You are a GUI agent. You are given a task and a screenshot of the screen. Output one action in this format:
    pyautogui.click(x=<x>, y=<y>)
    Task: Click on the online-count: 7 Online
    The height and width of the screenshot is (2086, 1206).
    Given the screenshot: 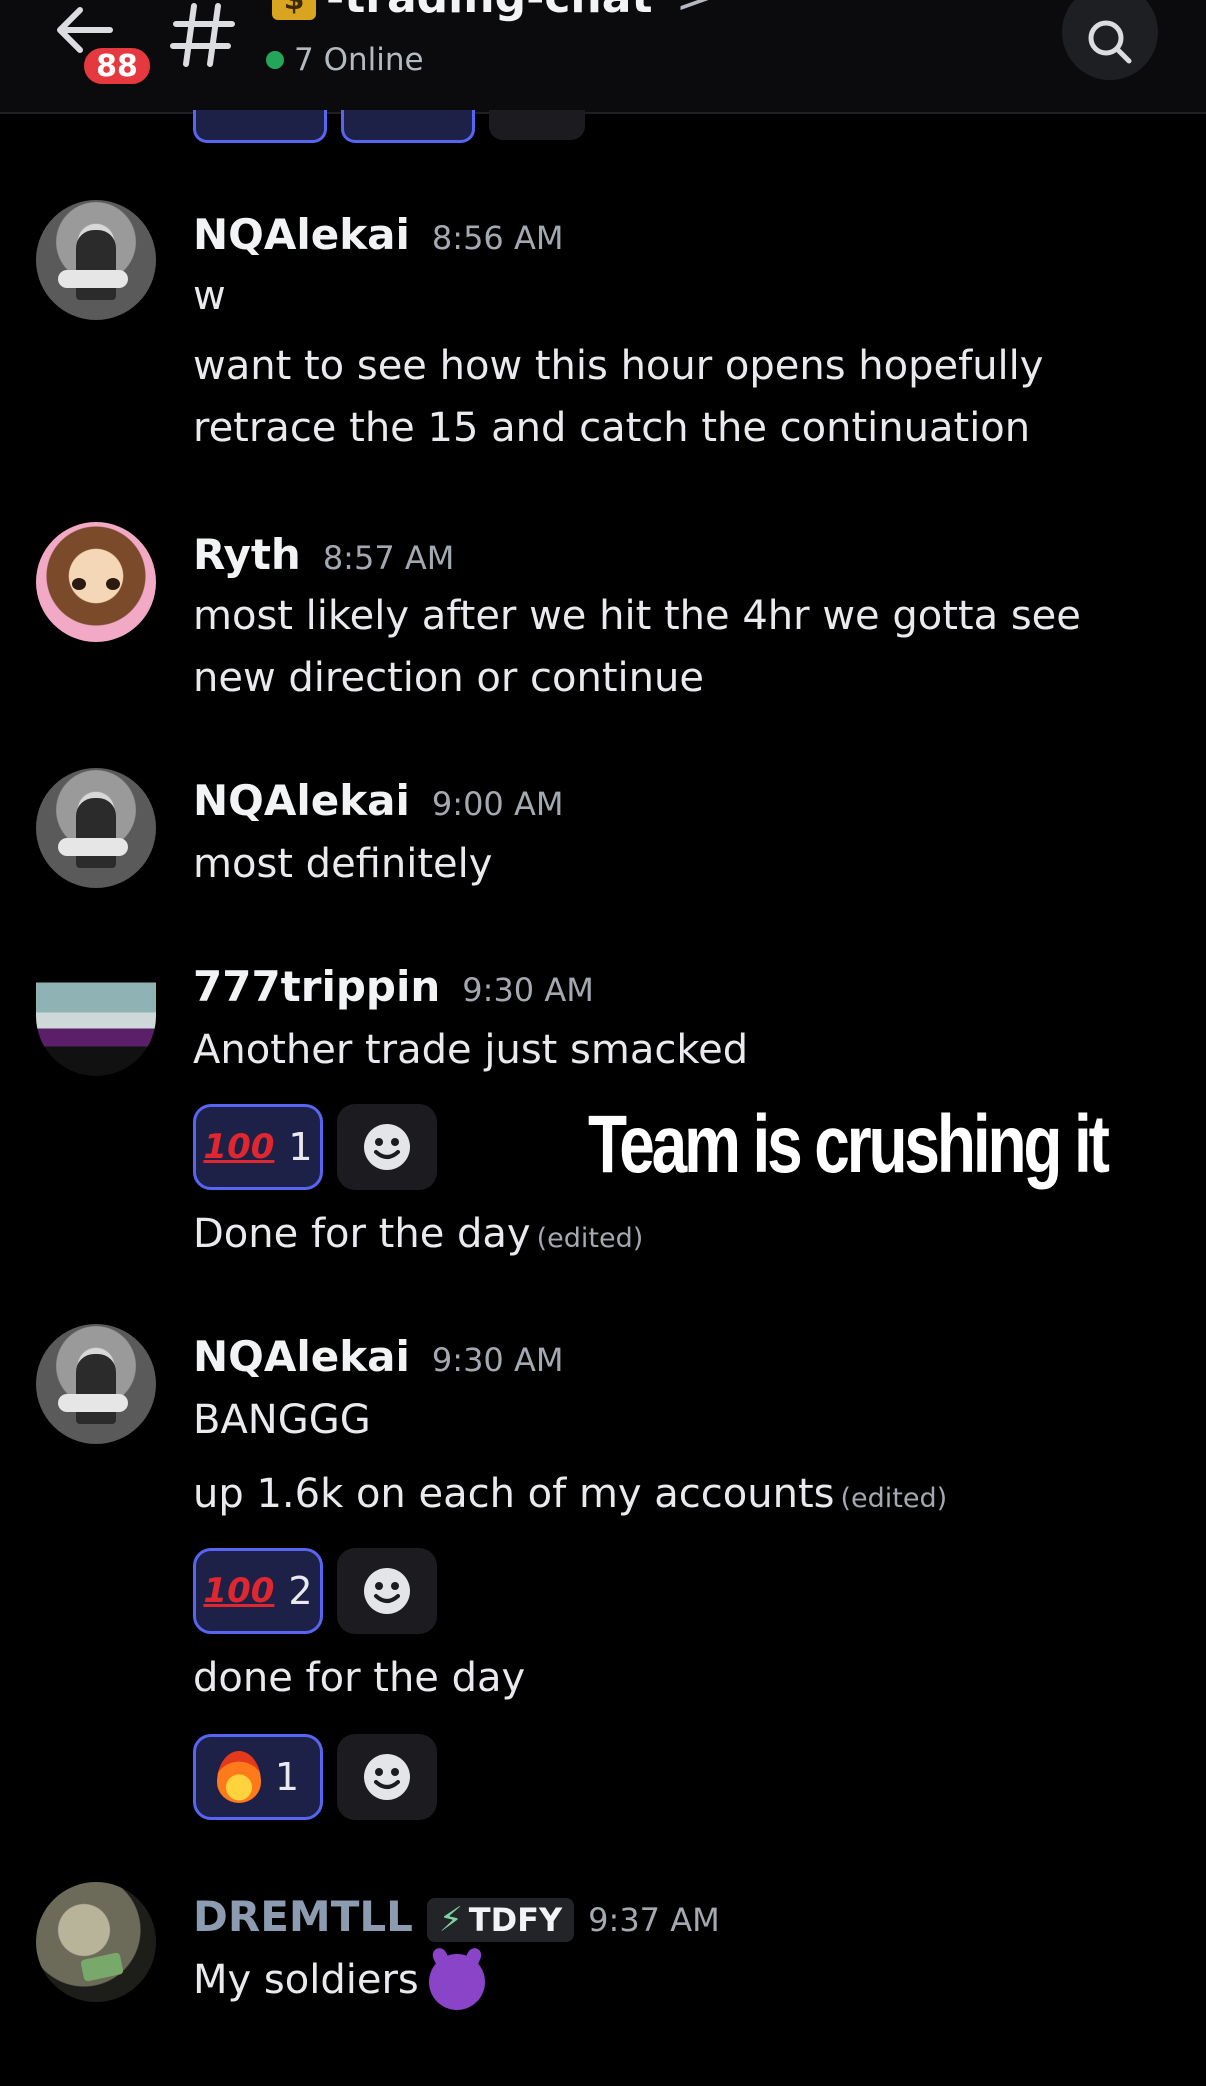 What is the action you would take?
    pyautogui.click(x=359, y=60)
    